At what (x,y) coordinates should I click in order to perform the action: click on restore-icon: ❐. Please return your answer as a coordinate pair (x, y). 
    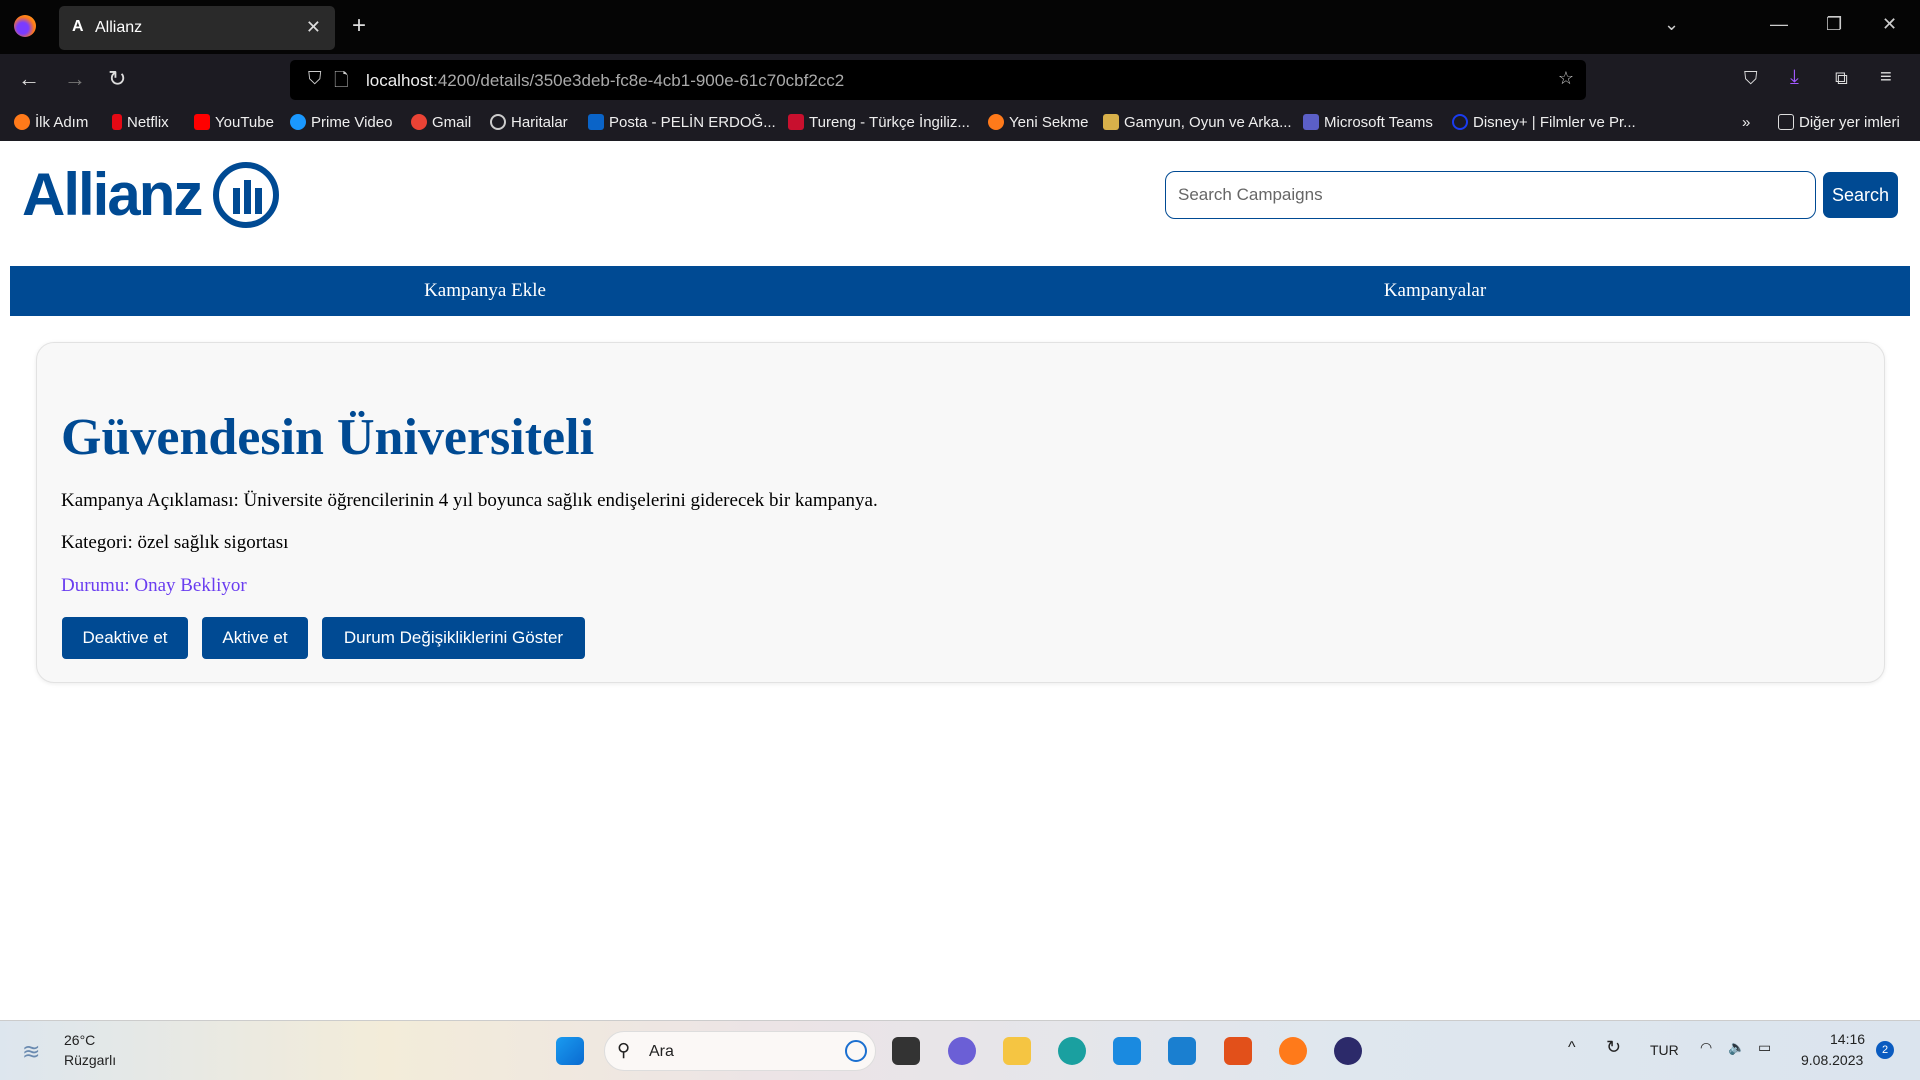
    Looking at the image, I should click on (1834, 24).